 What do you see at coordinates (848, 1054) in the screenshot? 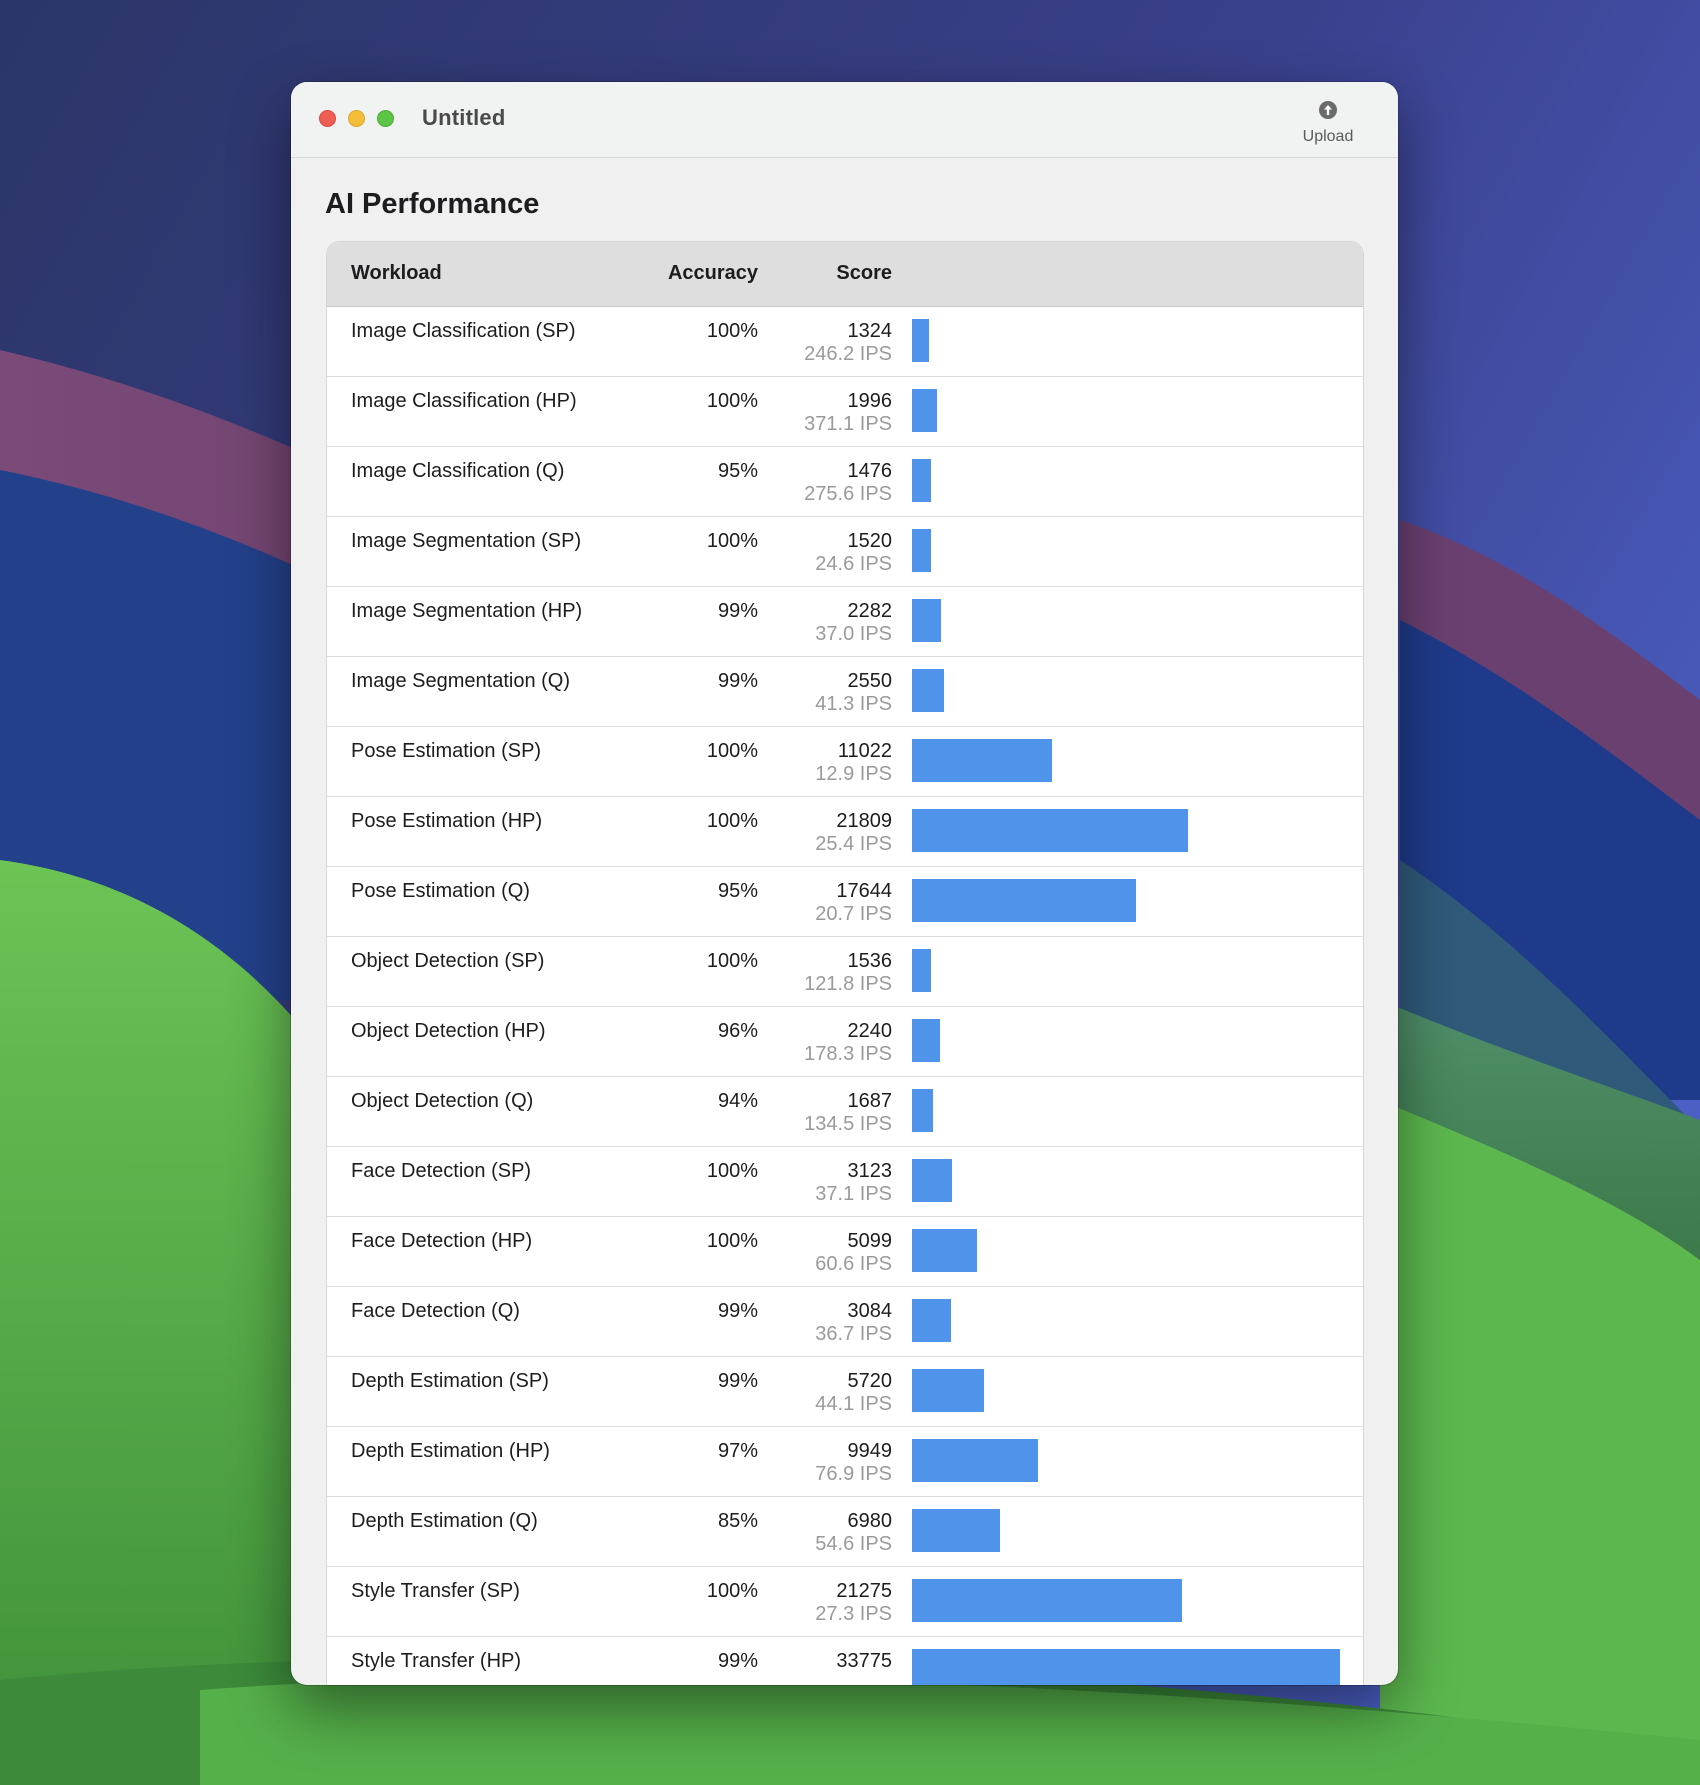
I see `ips-cell: 178.3 IPS` at bounding box center [848, 1054].